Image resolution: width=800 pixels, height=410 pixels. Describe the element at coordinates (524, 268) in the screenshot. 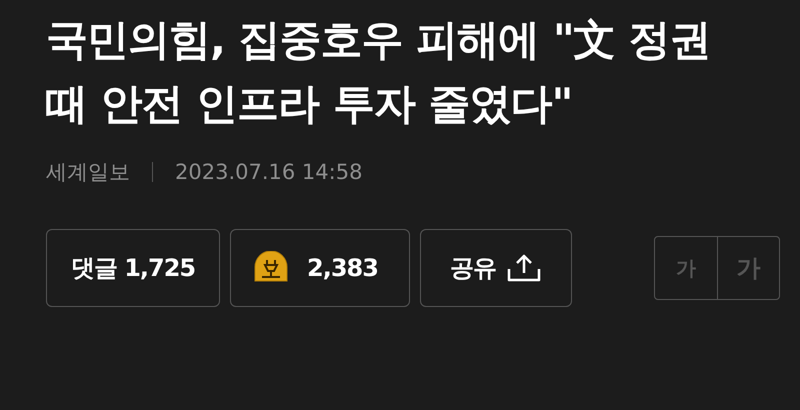

I see `share-icon` at that location.